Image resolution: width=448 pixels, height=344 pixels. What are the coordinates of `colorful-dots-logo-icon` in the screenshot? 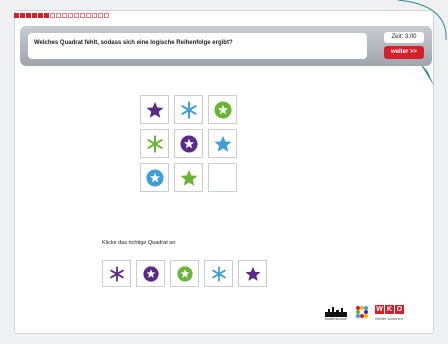 It's located at (362, 312).